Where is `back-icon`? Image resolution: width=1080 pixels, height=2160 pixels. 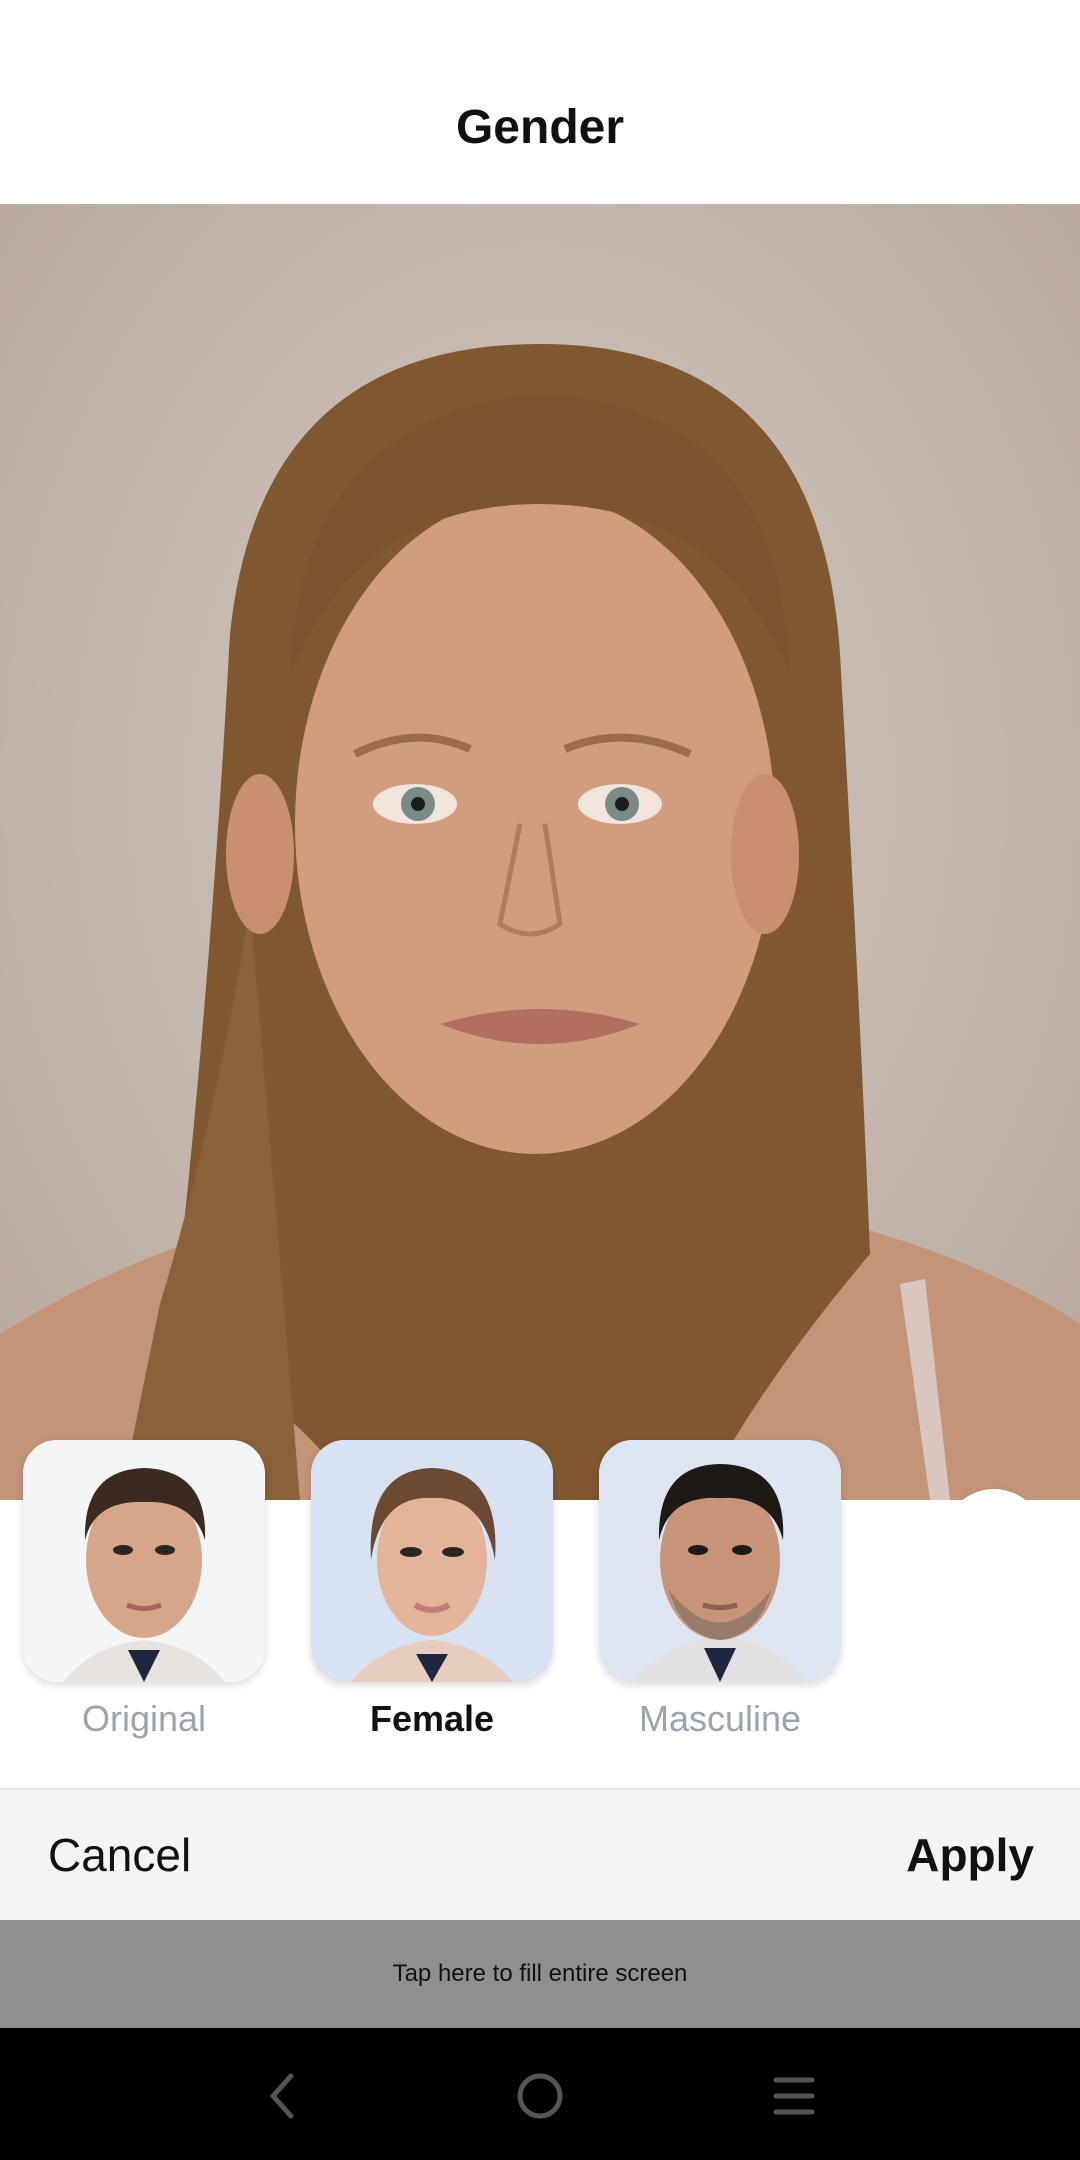 back-icon is located at coordinates (281, 2096).